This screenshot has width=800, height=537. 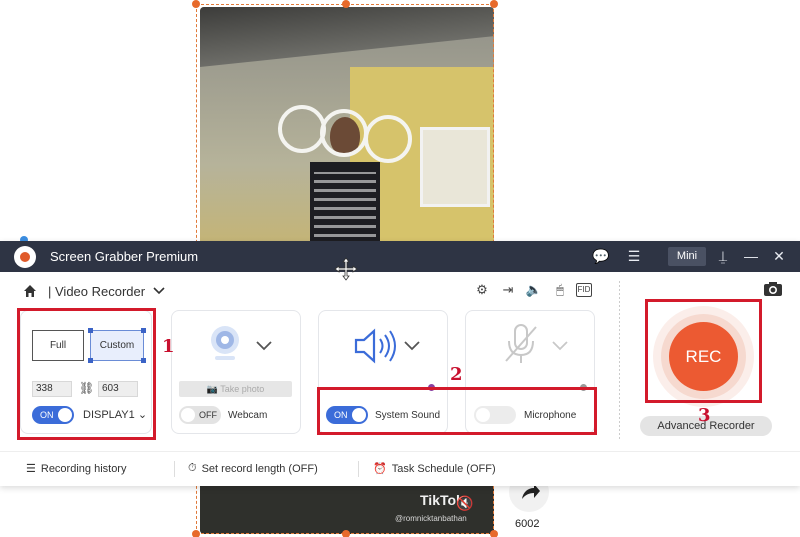 What do you see at coordinates (773, 289) in the screenshot?
I see `camera-icon` at bounding box center [773, 289].